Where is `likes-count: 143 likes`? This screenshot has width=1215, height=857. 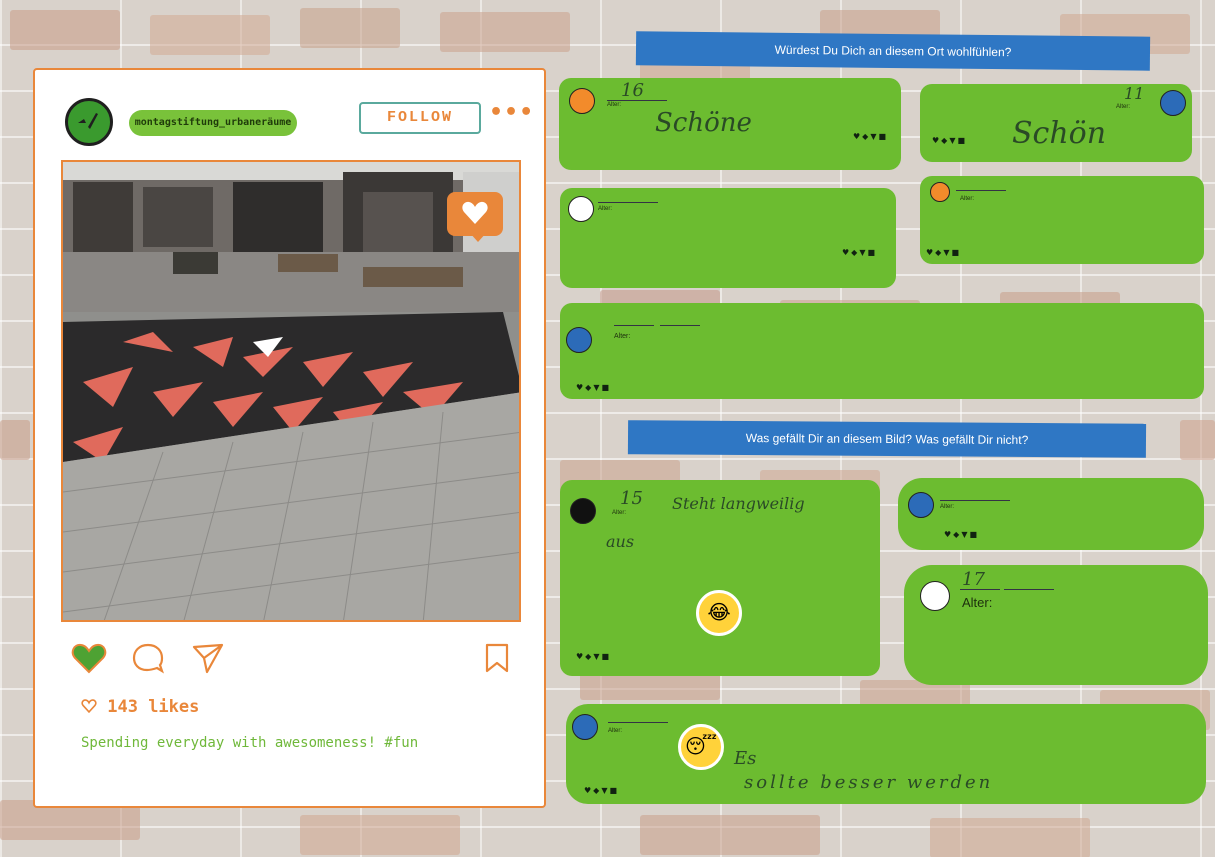 likes-count: 143 likes is located at coordinates (140, 707).